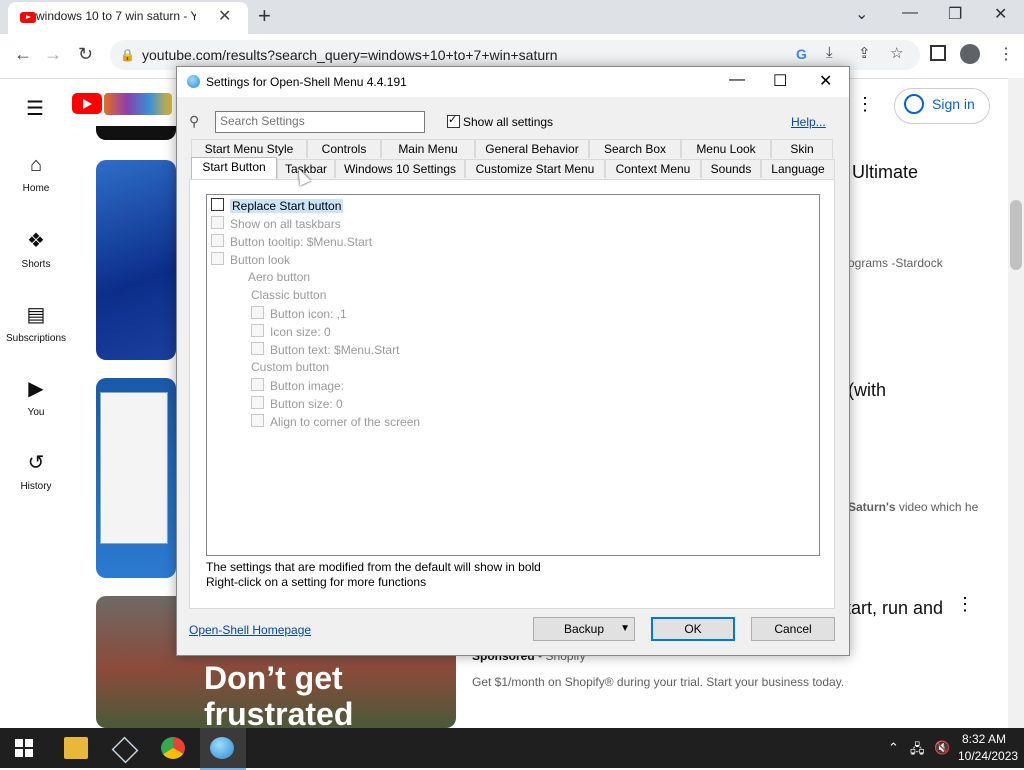  Describe the element at coordinates (731, 168) in the screenshot. I see `tab-sounds: Sounds` at that location.